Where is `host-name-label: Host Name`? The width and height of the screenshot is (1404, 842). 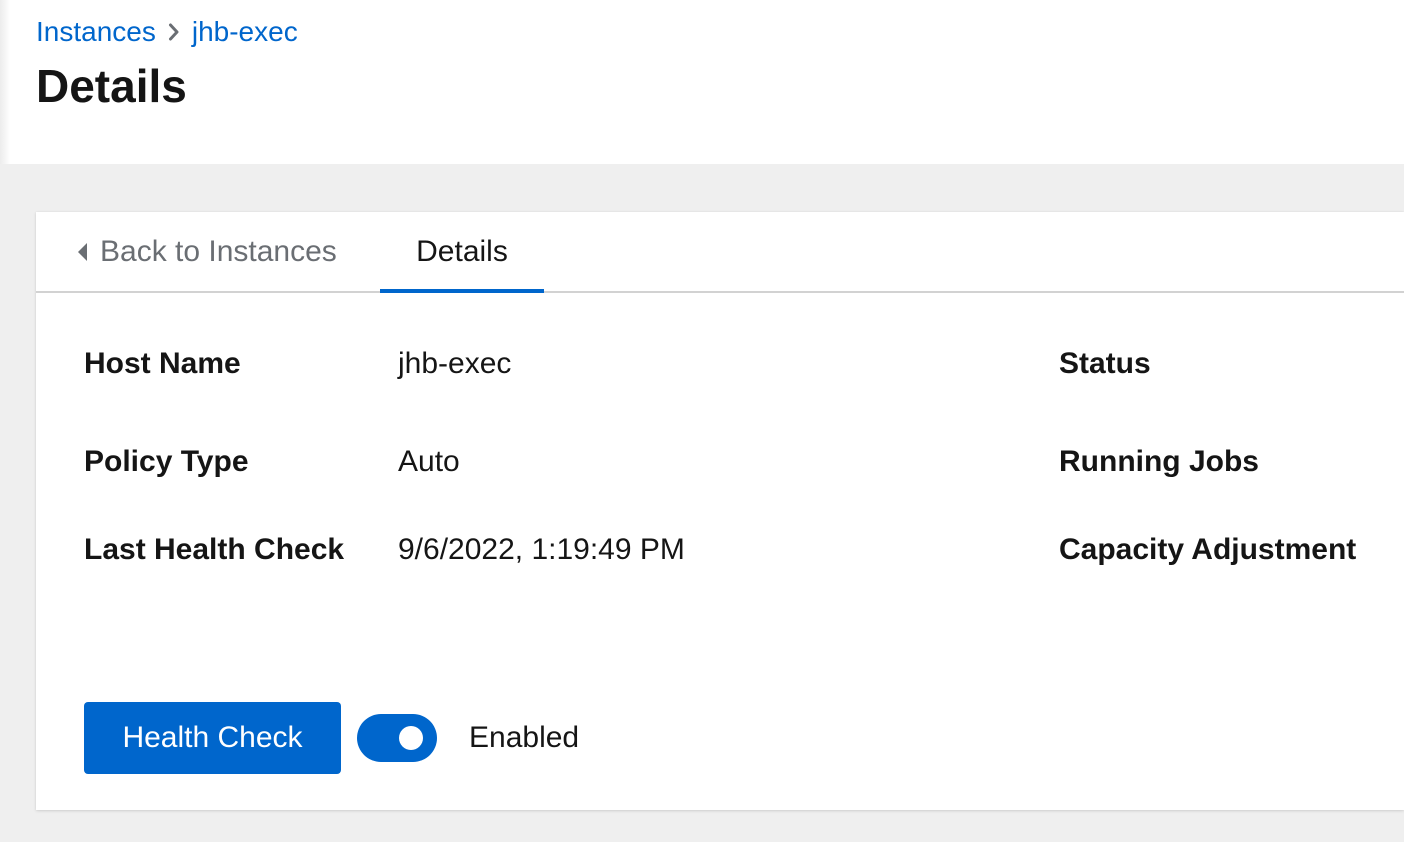 host-name-label: Host Name is located at coordinates (162, 363).